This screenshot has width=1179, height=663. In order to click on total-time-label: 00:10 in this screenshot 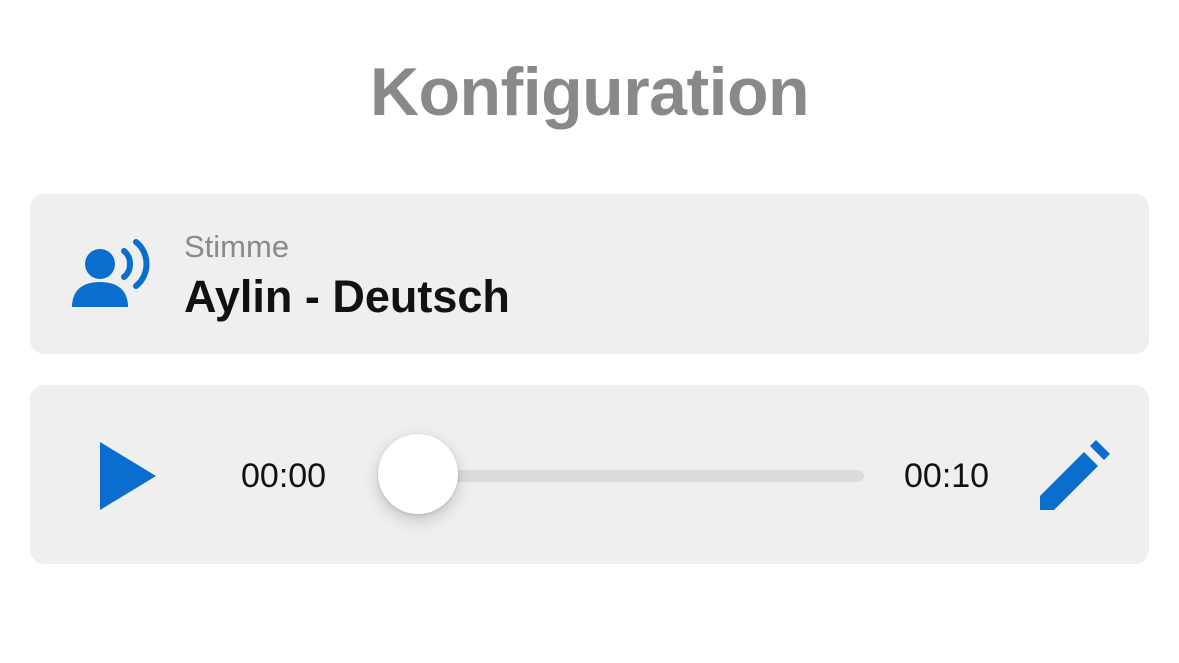, I will do `click(947, 476)`.